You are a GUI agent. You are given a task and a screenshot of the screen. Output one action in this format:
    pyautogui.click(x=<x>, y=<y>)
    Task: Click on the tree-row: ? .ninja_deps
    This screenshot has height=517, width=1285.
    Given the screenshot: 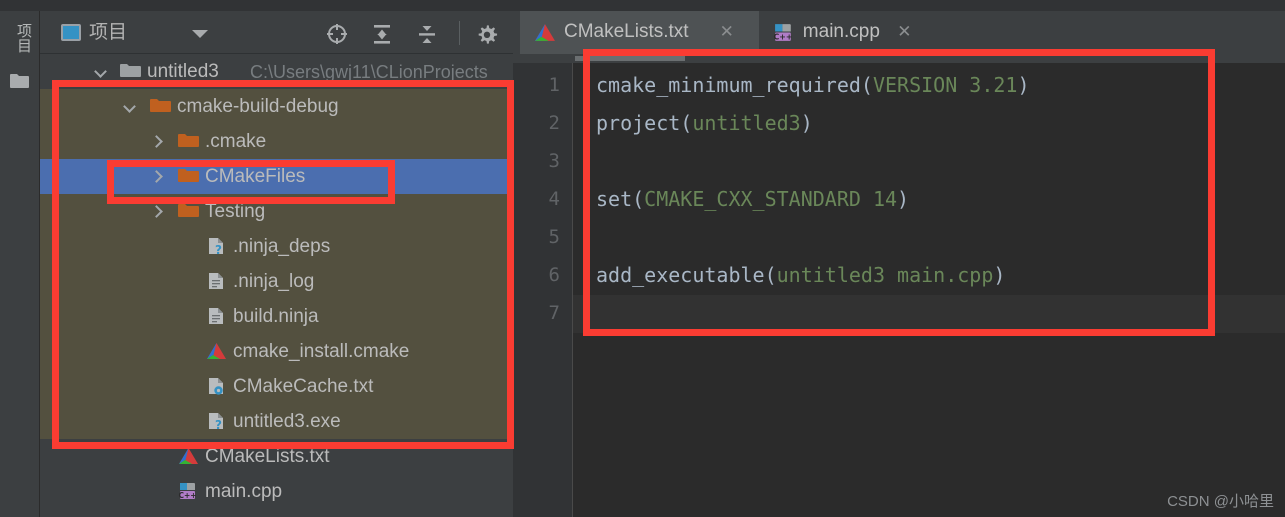 What is the action you would take?
    pyautogui.click(x=276, y=246)
    